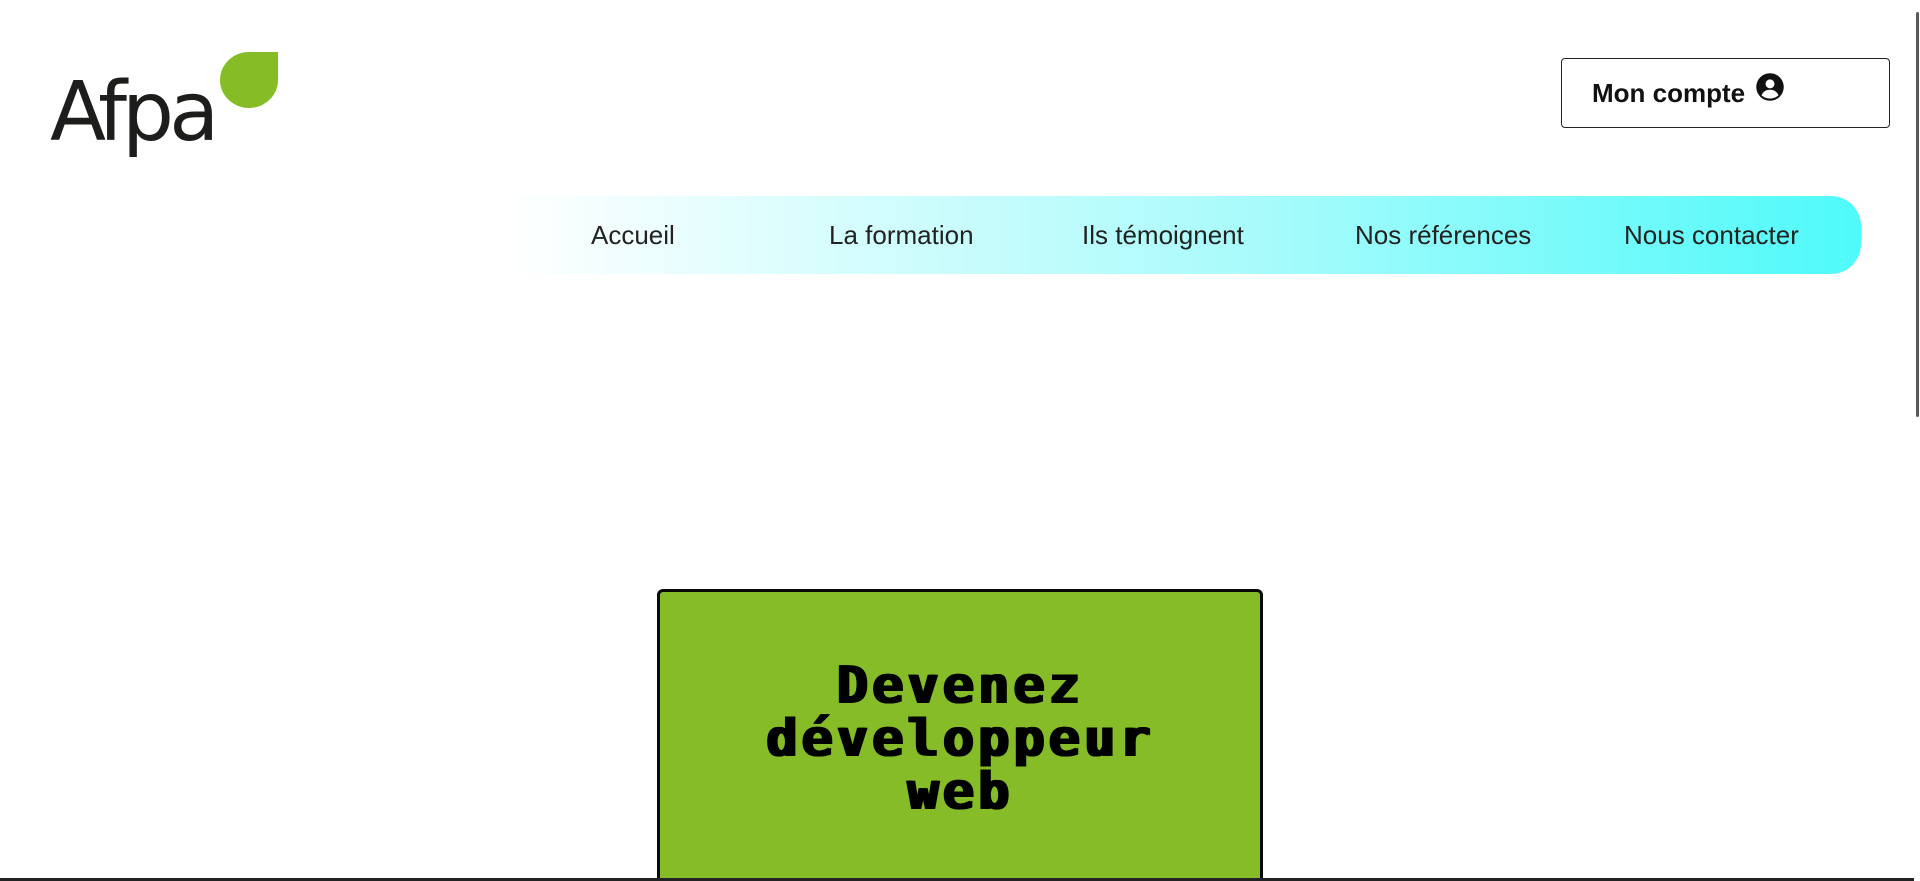 Image resolution: width=1920 pixels, height=881 pixels. I want to click on nav-item-accueil: Accueil, so click(633, 235).